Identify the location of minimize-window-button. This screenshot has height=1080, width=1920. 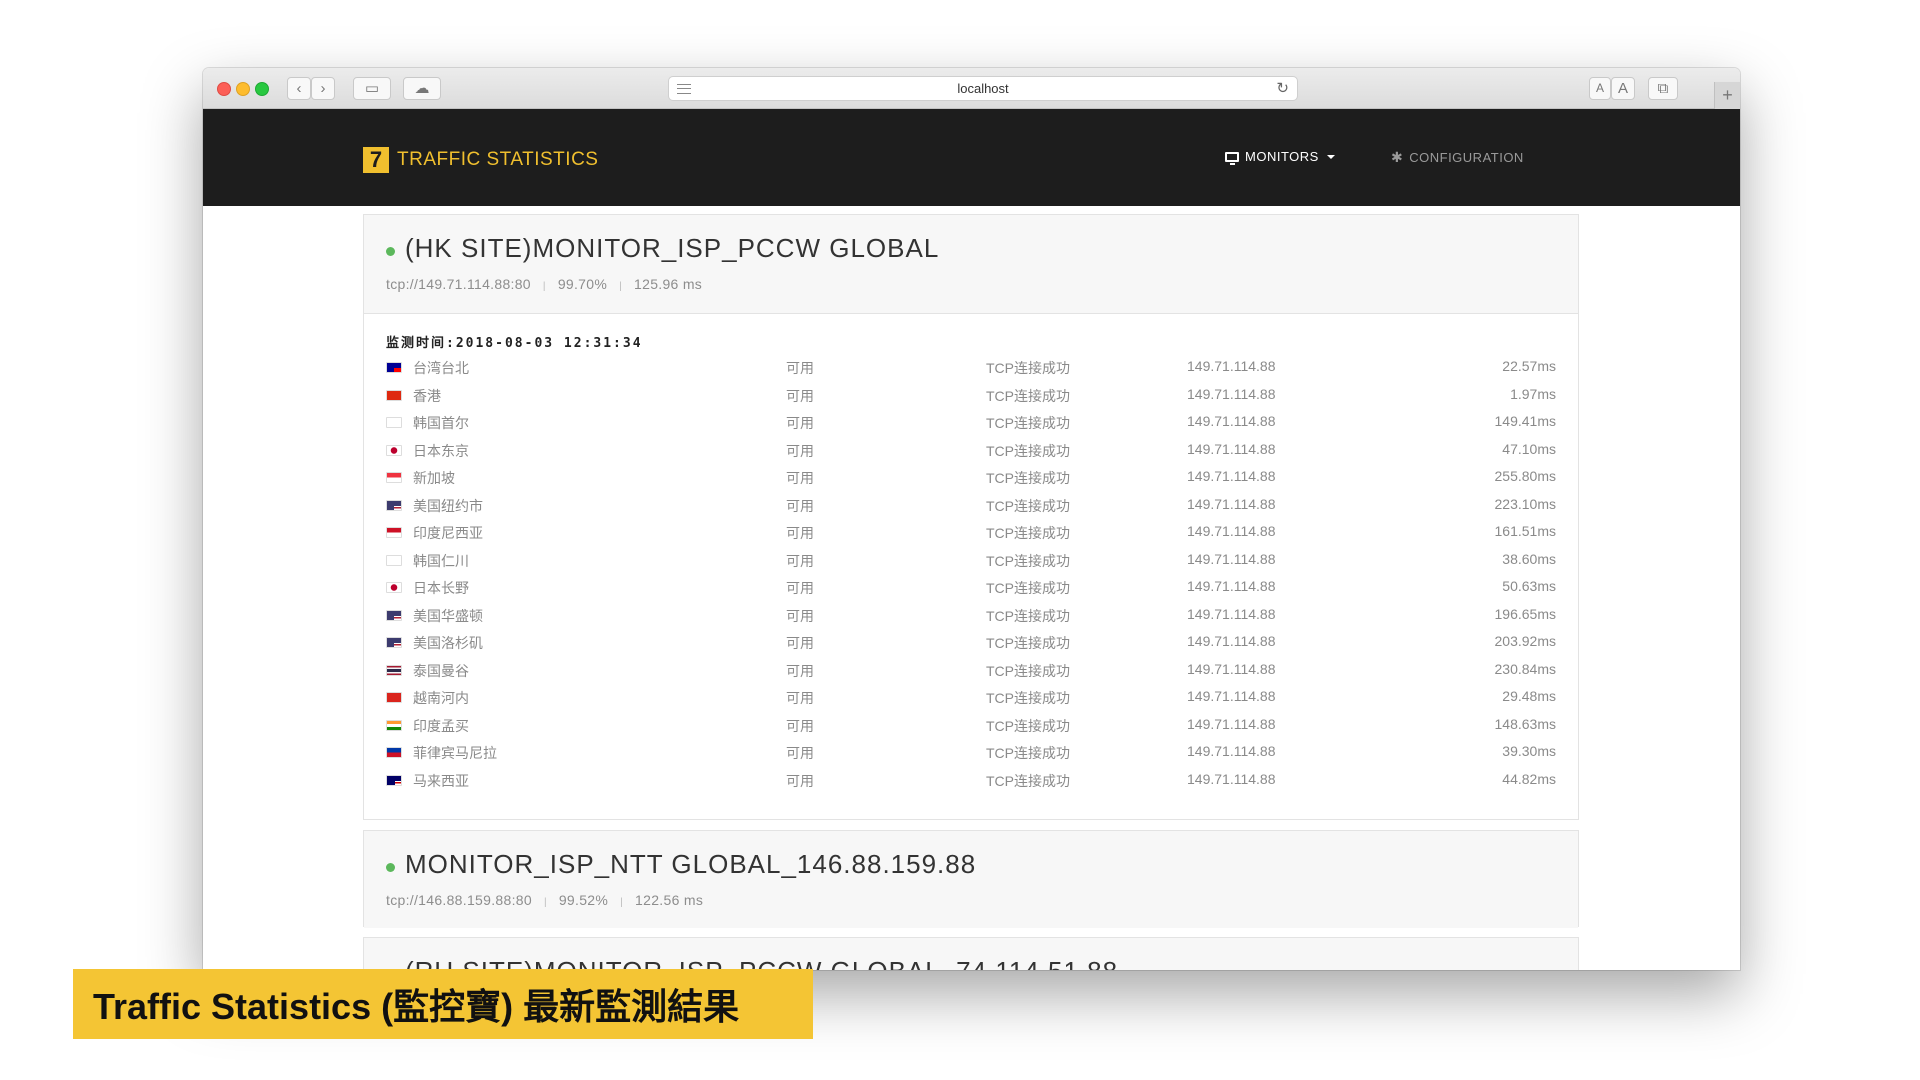
(243, 89).